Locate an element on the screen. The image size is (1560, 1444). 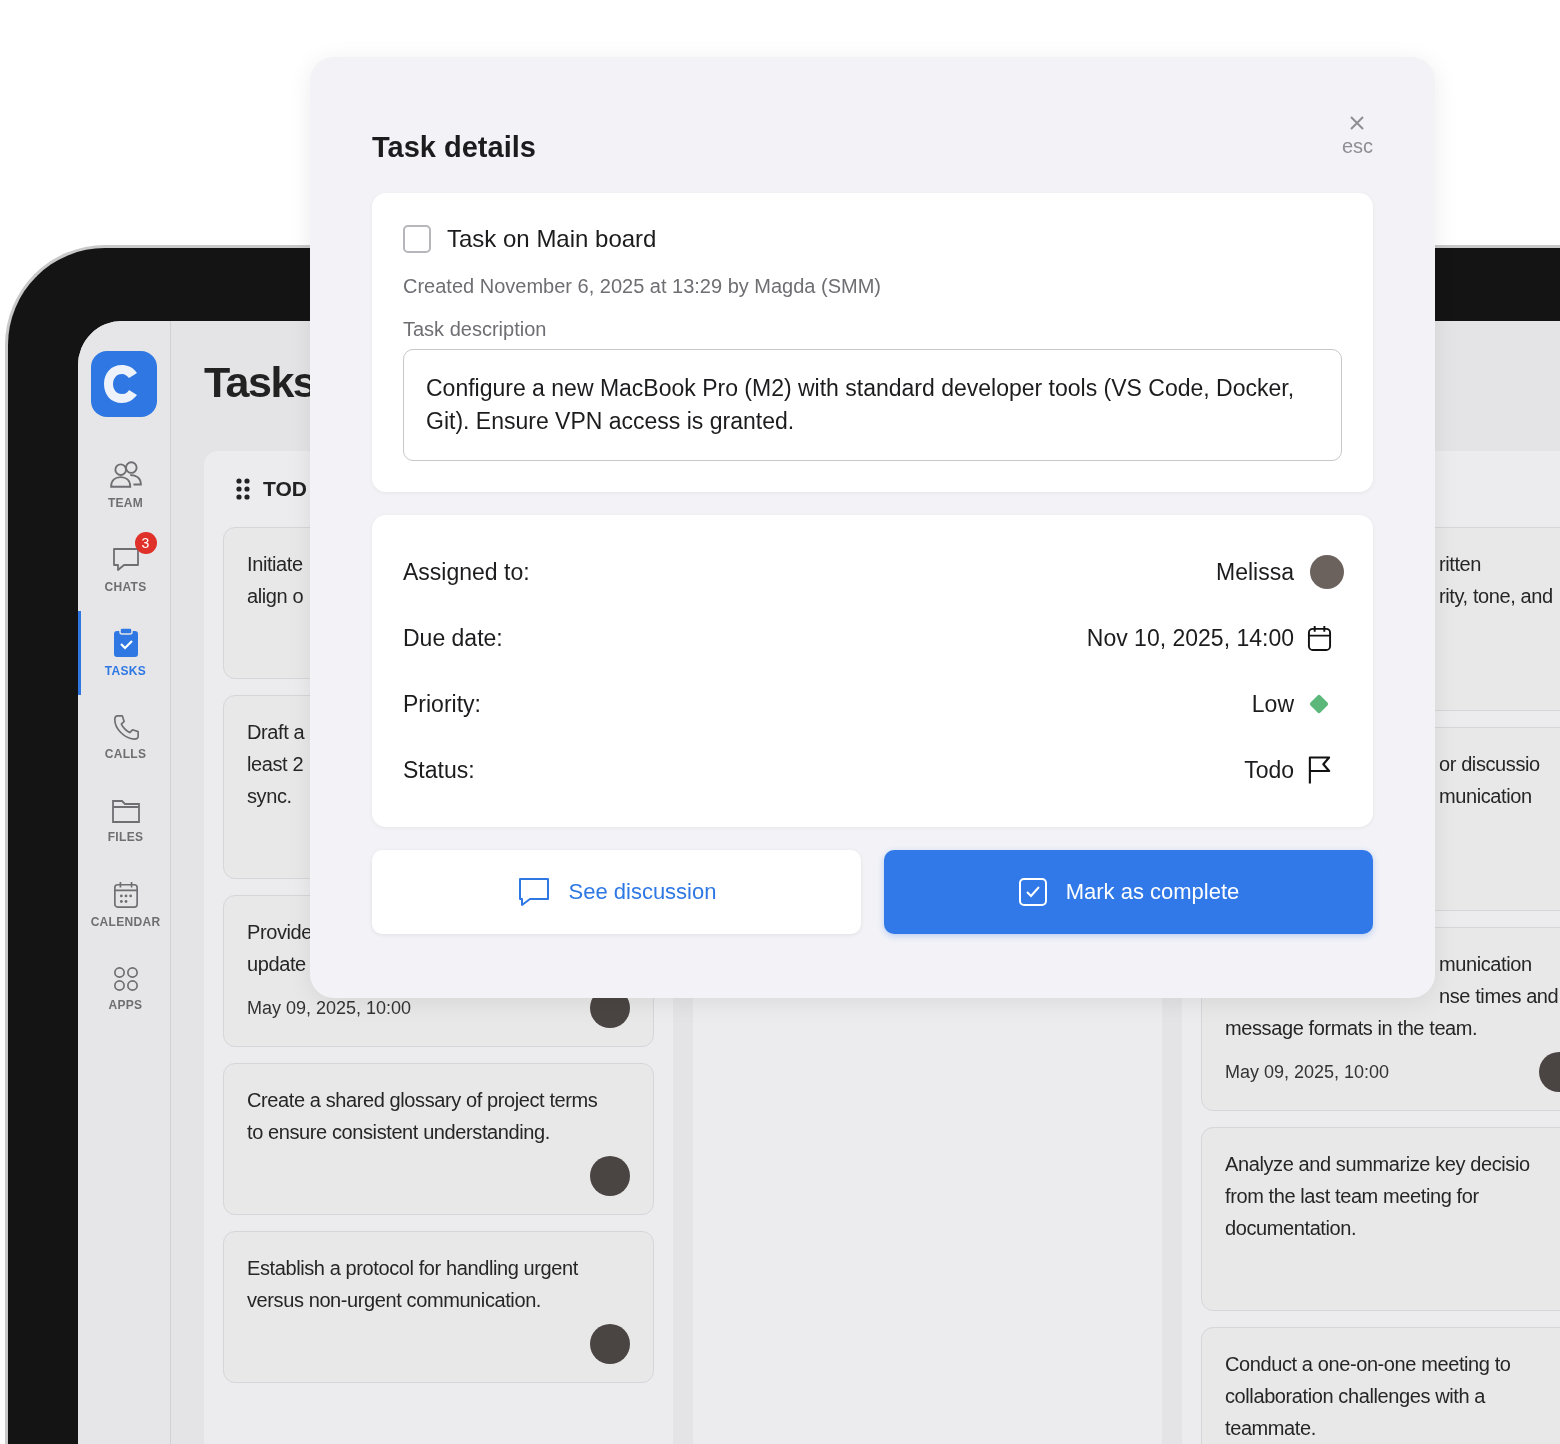
column-title: TOD is located at coordinates (285, 489).